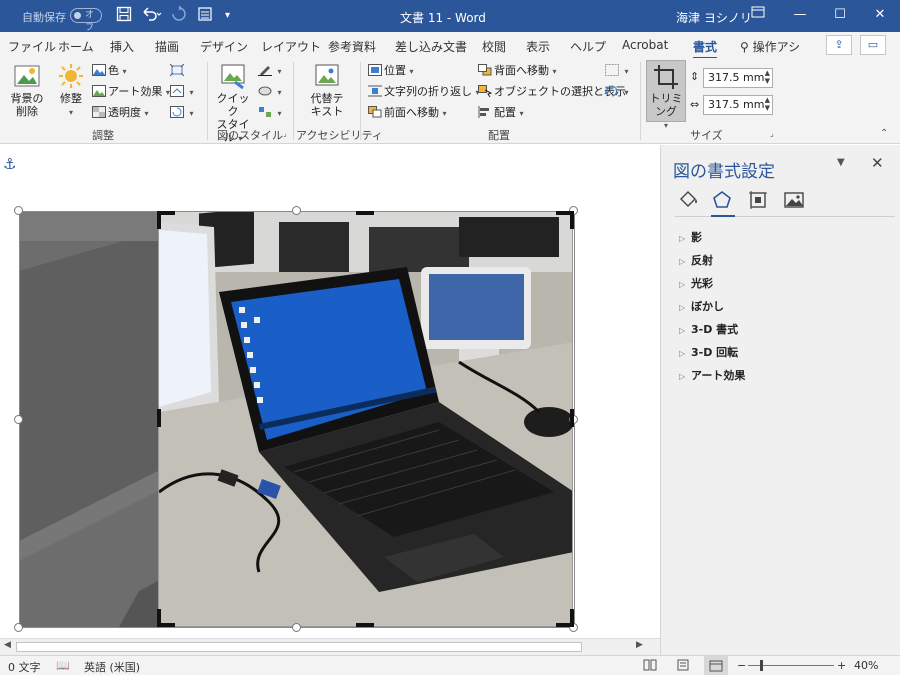 Image resolution: width=900 pixels, height=675 pixels. What do you see at coordinates (501, 113) in the screenshot?
I see `align-button: 配置 ▾` at bounding box center [501, 113].